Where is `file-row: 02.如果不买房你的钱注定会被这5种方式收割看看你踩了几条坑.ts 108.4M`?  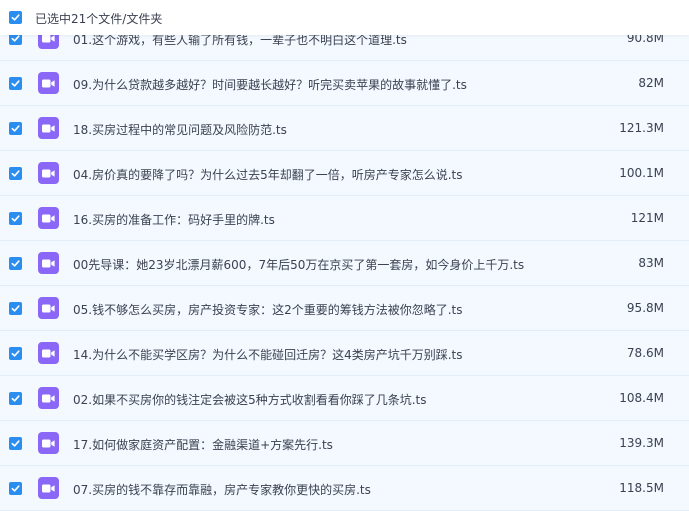
file-row: 02.如果不买房你的钱注定会被这5种方式收割看看你踩了几条坑.ts 108.4M is located at coordinates (344, 398).